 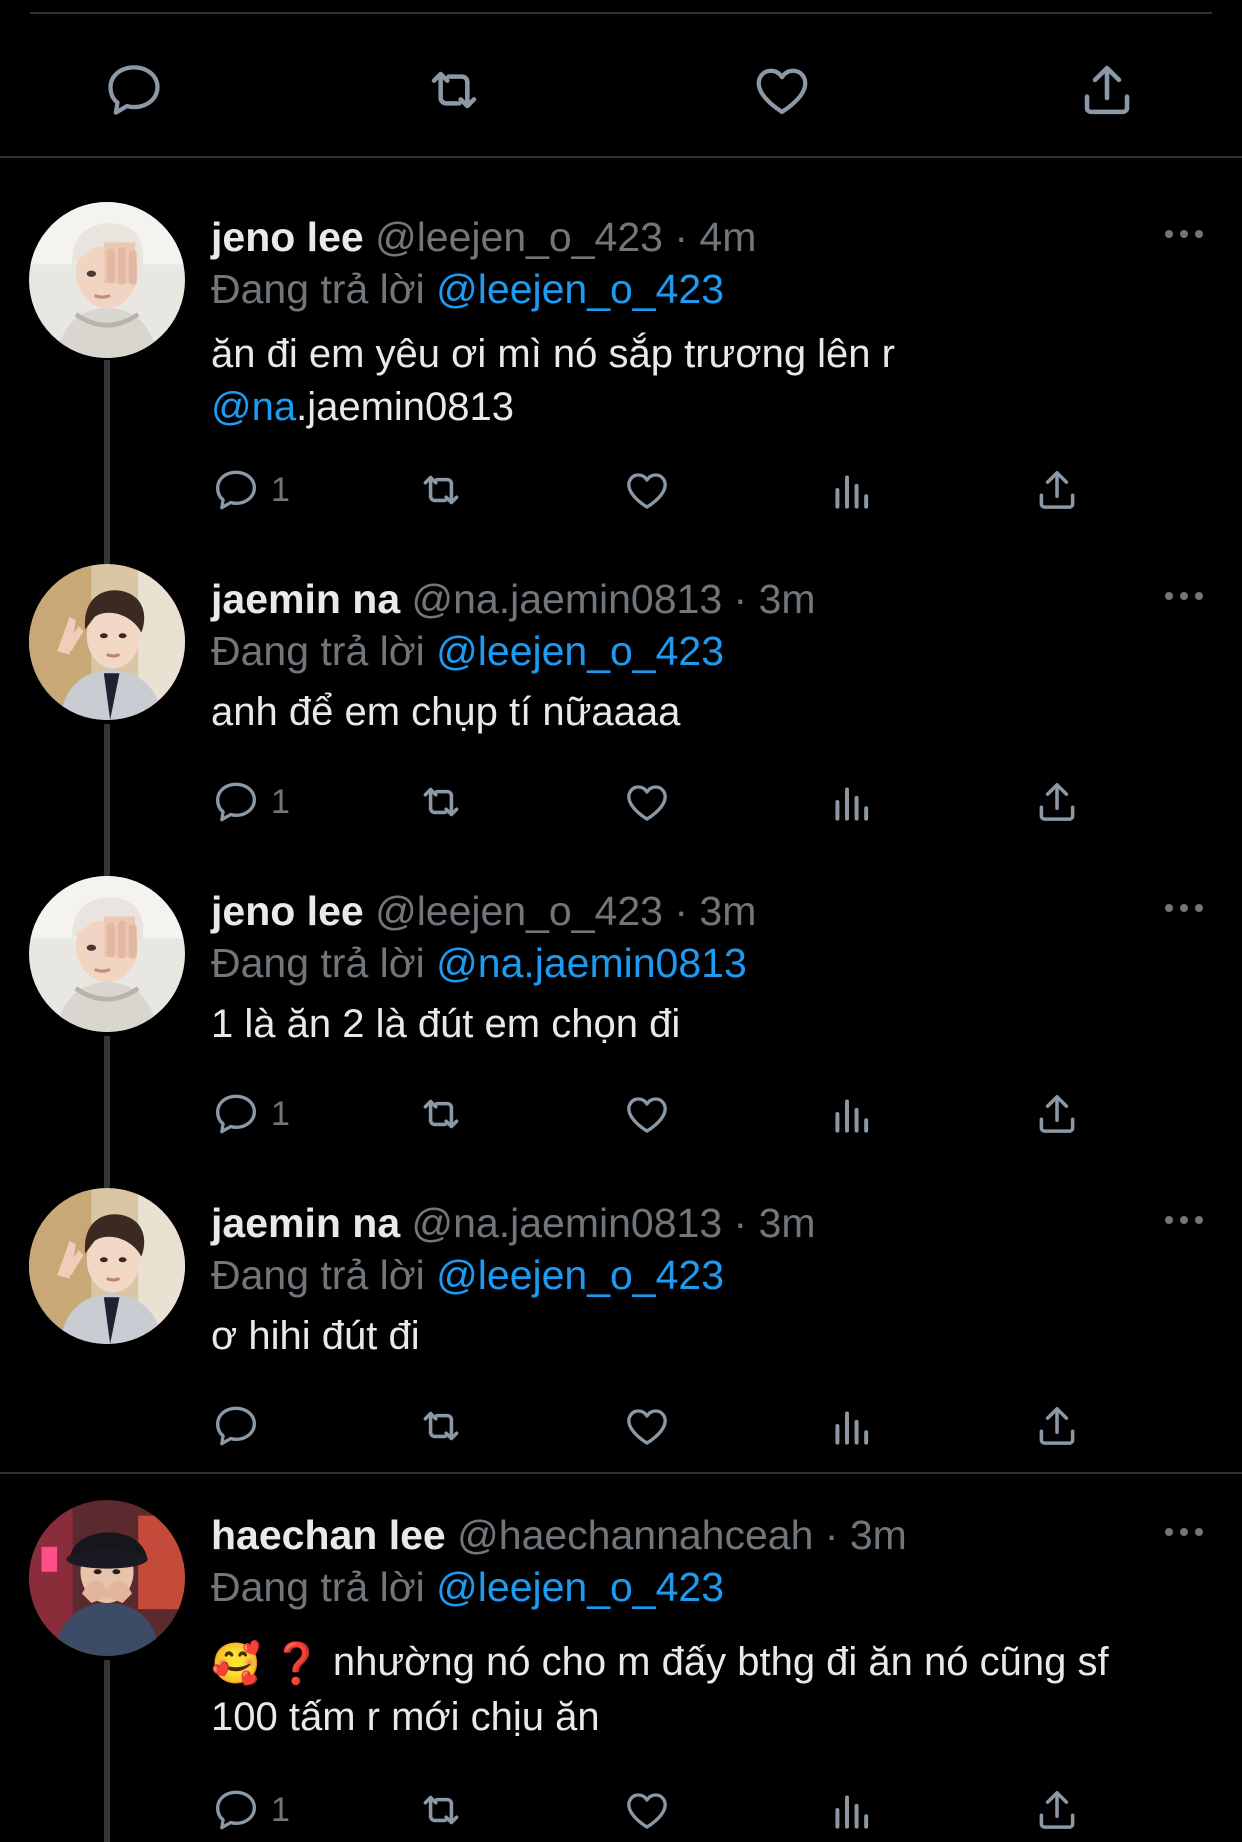 What do you see at coordinates (727, 237) in the screenshot?
I see `timestamp: 4m` at bounding box center [727, 237].